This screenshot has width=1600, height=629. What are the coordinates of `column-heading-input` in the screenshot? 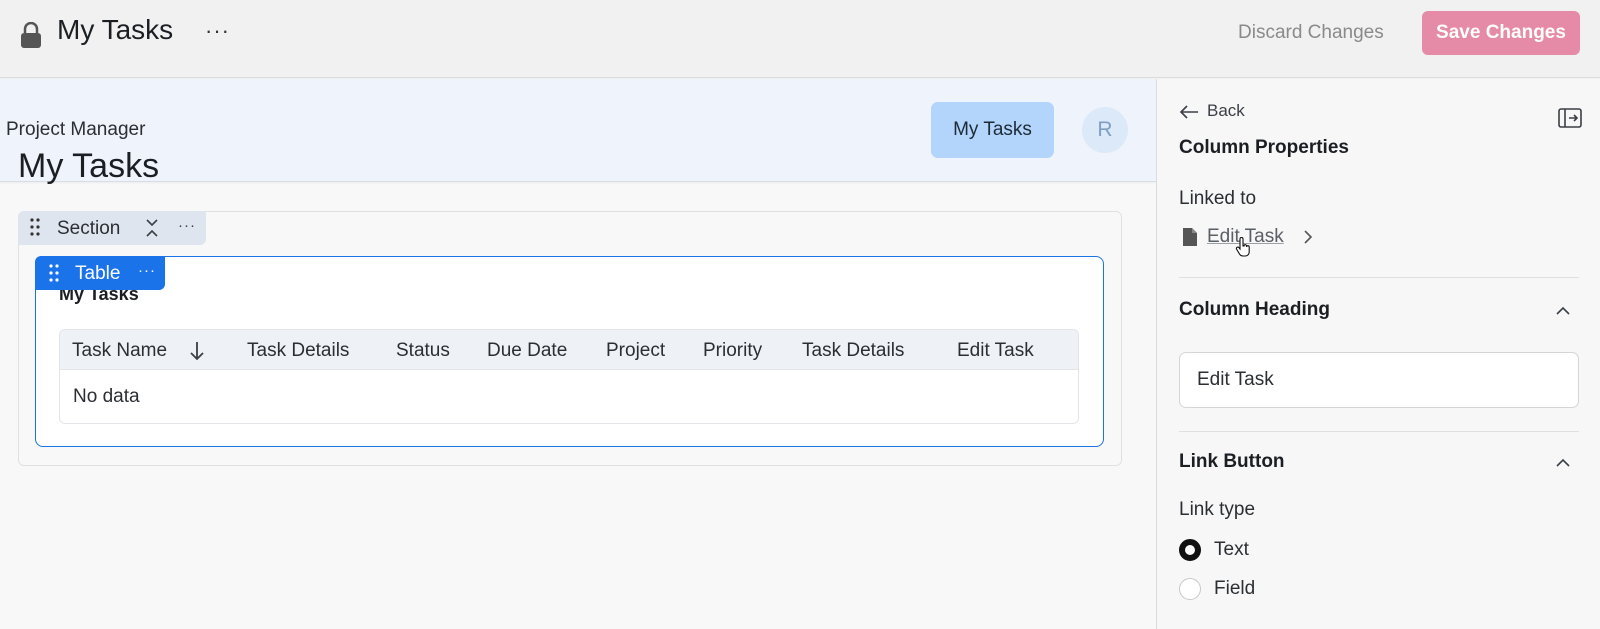 It's located at (1379, 380).